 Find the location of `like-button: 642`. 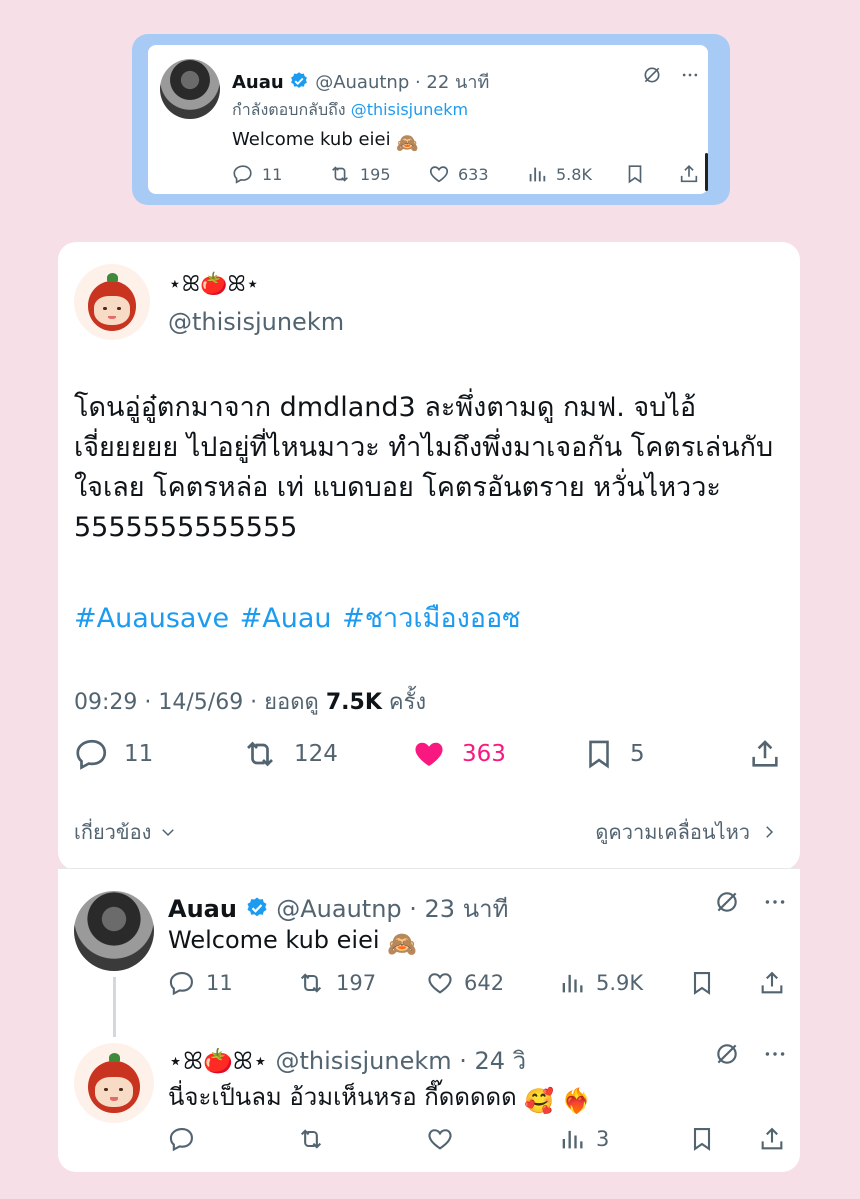

like-button: 642 is located at coordinates (465, 983).